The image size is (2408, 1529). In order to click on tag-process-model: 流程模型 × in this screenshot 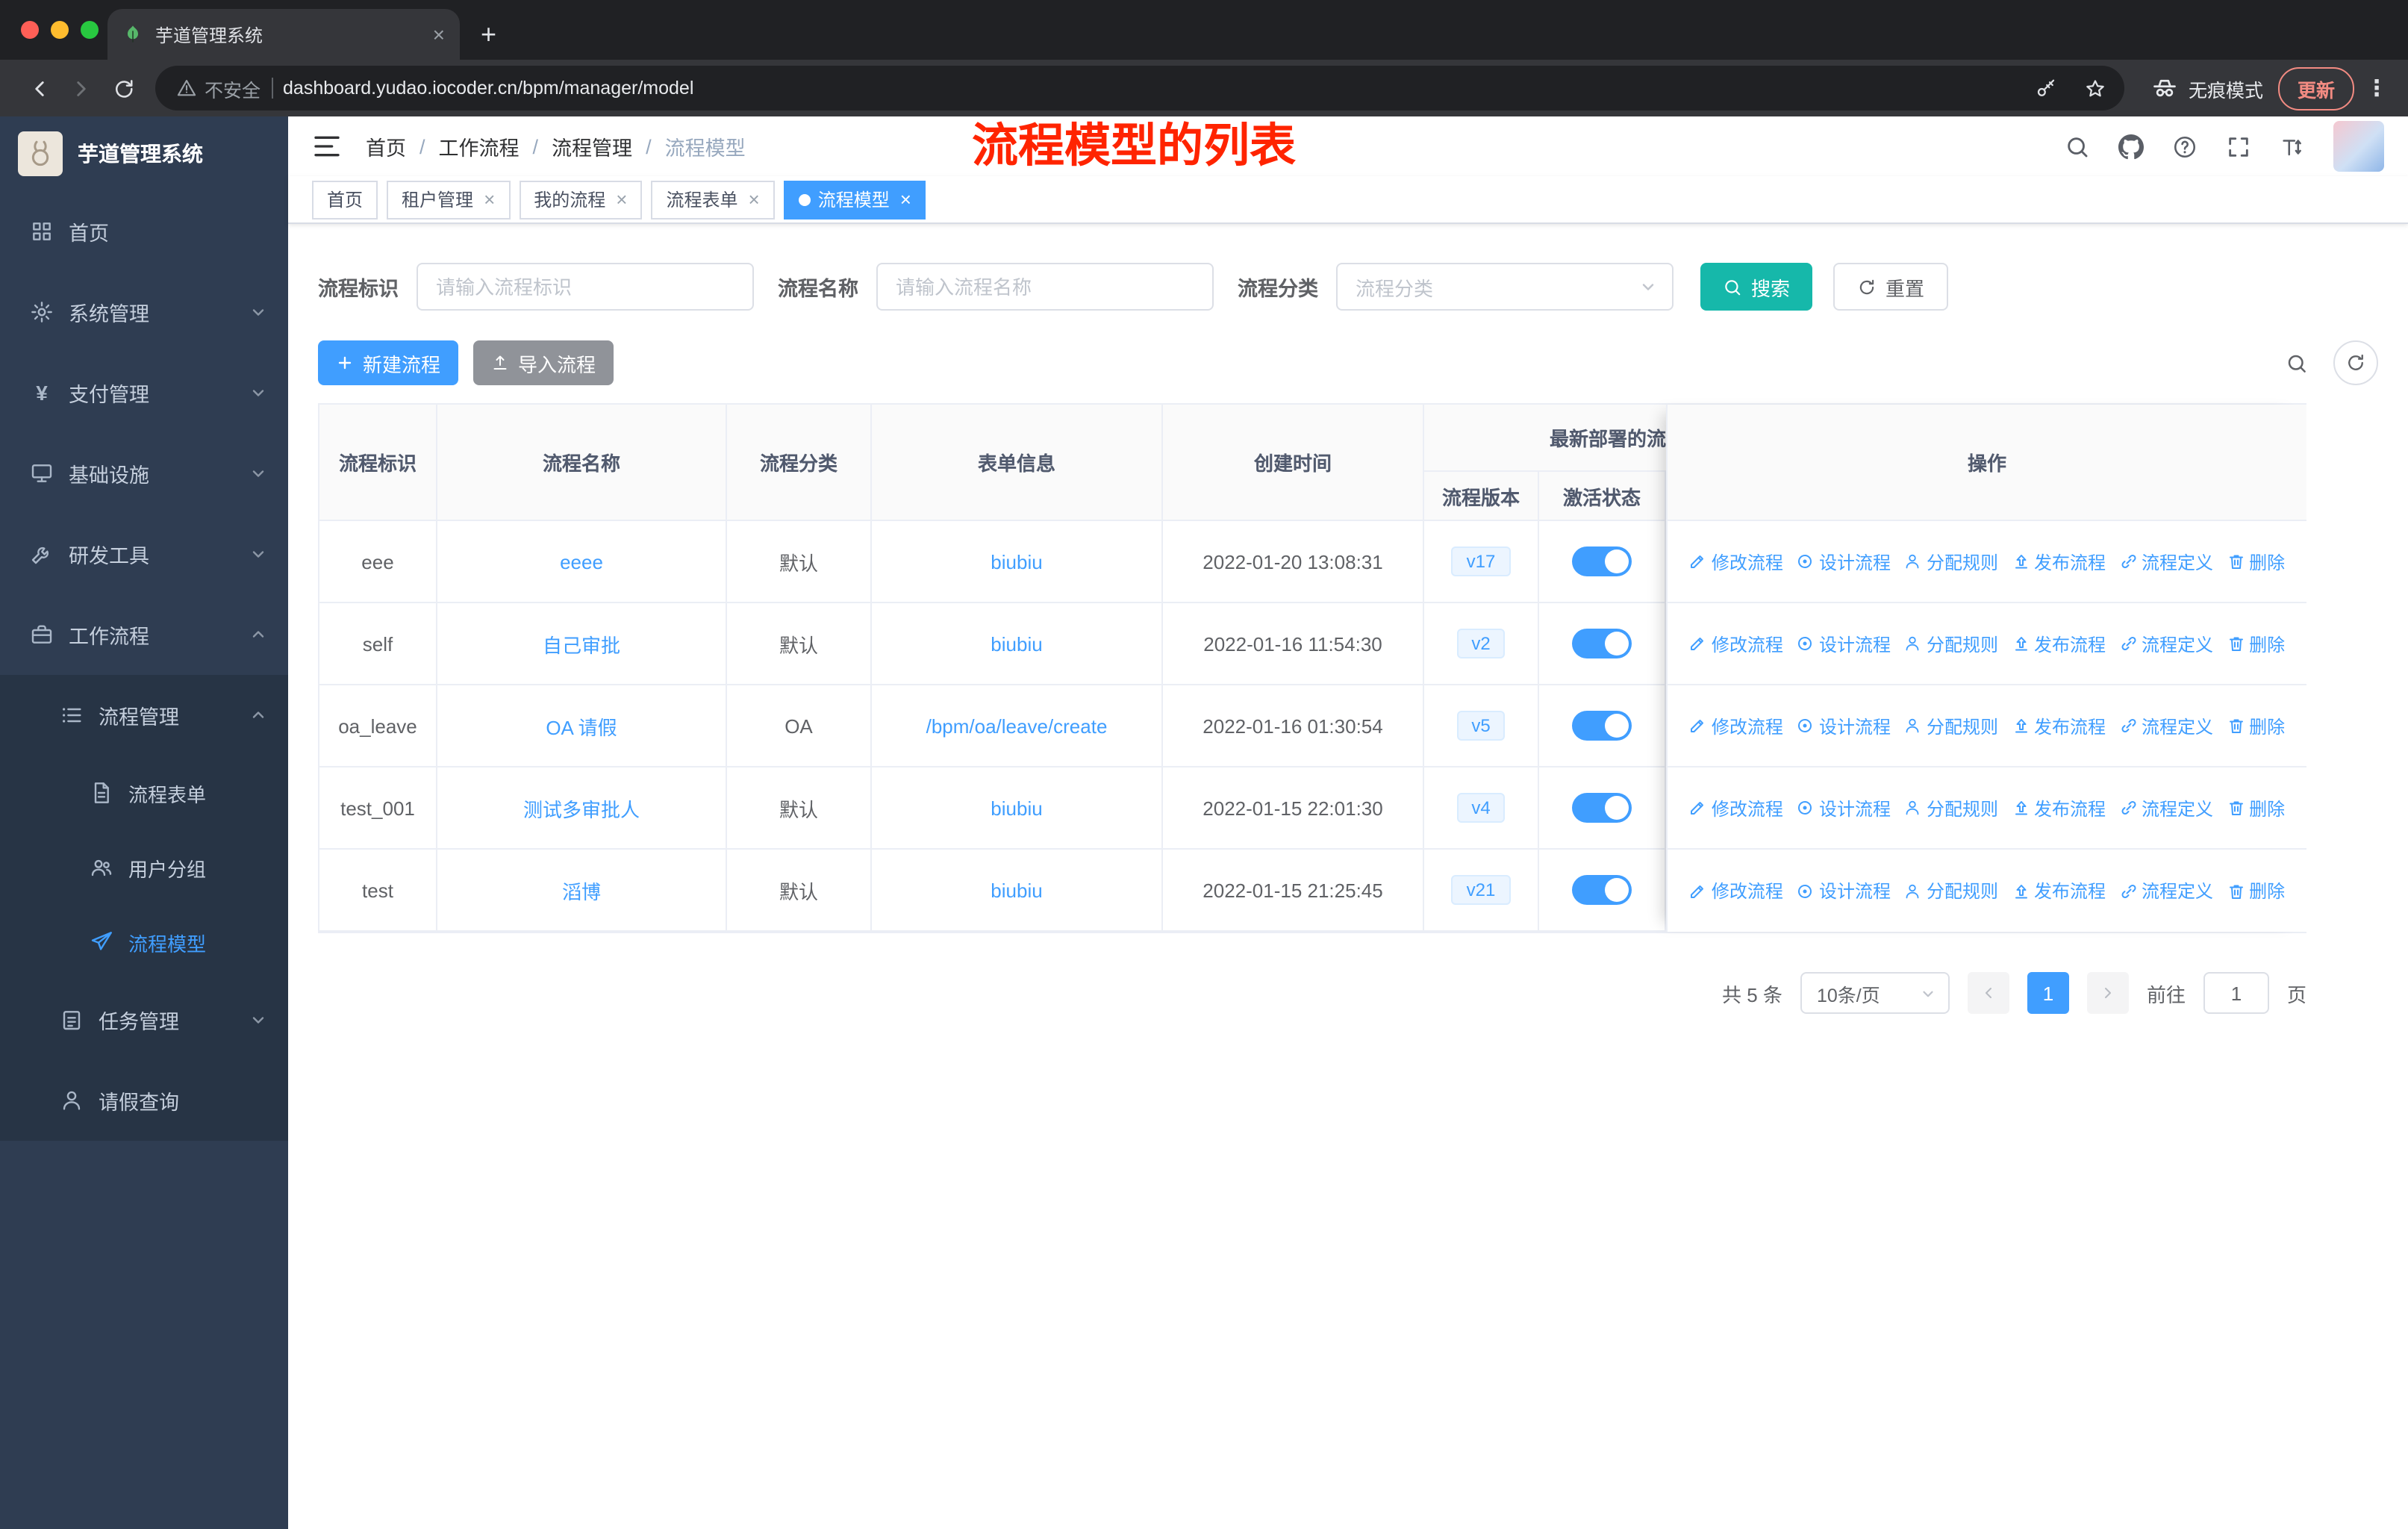, I will do `click(854, 199)`.